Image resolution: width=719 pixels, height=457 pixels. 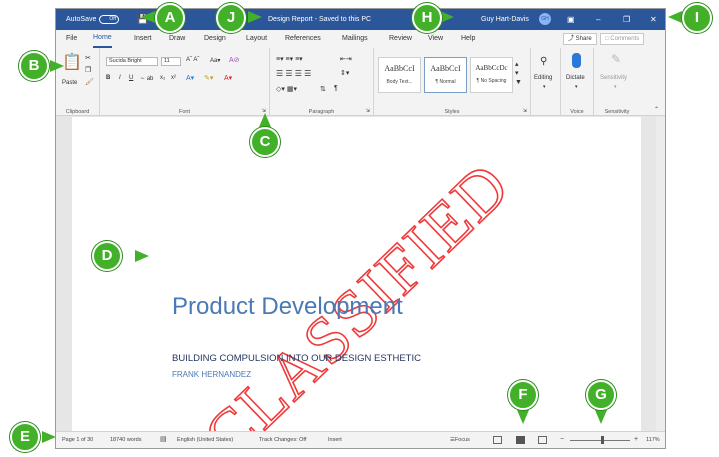 I want to click on tab-design: Design, so click(x=215, y=39).